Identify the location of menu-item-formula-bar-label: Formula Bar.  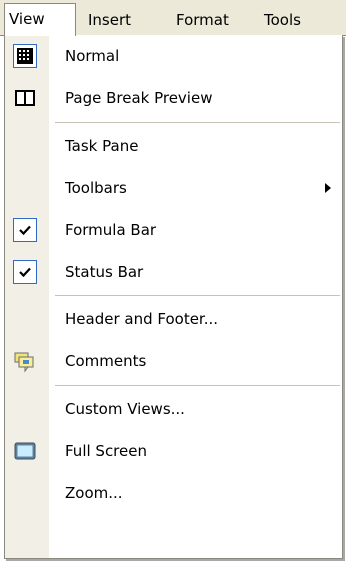
(111, 230).